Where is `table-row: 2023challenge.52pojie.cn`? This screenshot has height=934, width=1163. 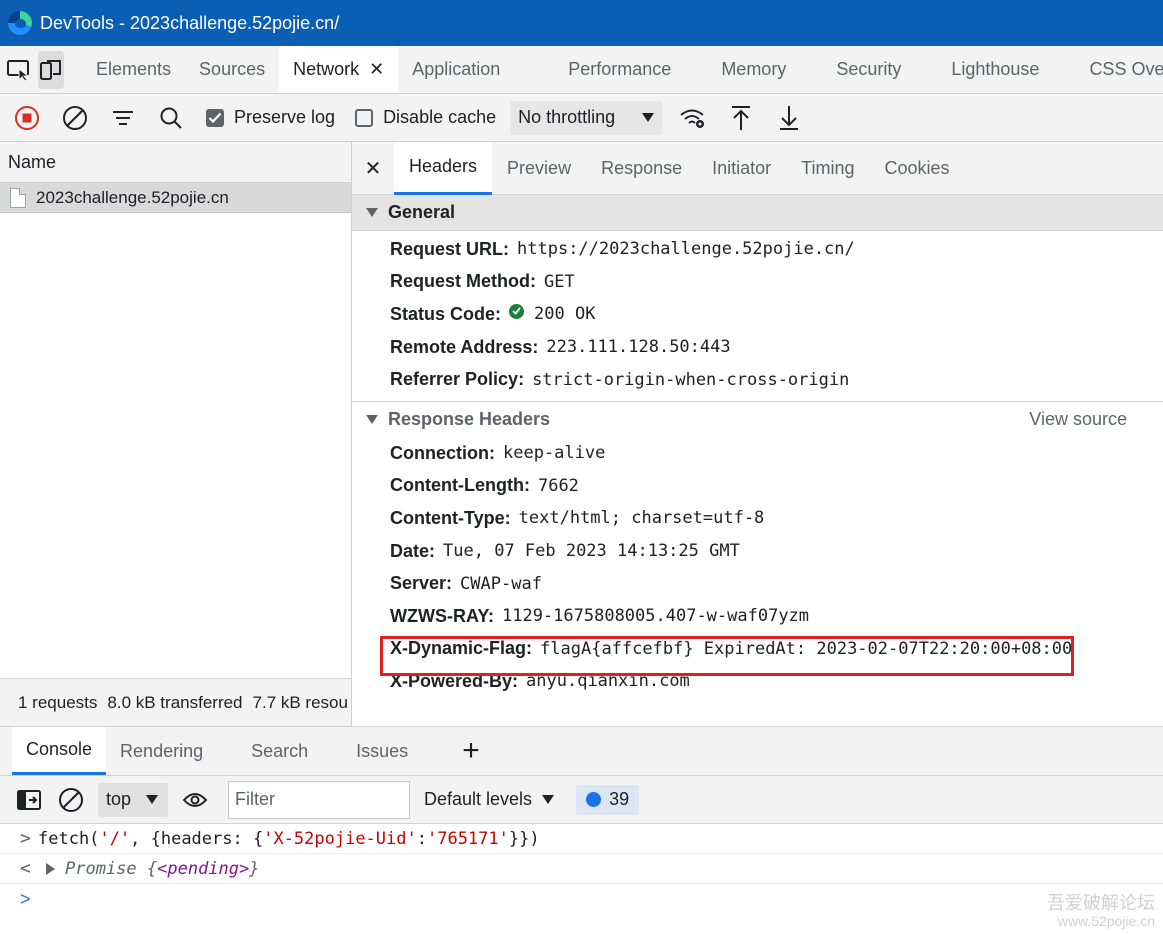
table-row: 2023challenge.52pojie.cn is located at coordinates (175, 198).